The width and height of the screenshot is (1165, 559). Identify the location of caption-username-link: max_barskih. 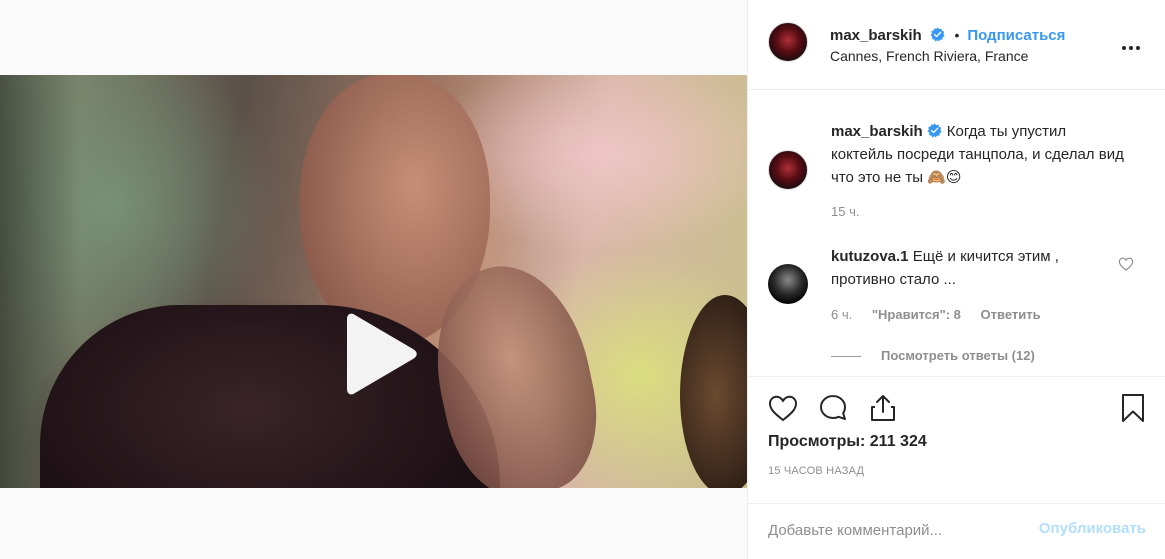
(877, 131).